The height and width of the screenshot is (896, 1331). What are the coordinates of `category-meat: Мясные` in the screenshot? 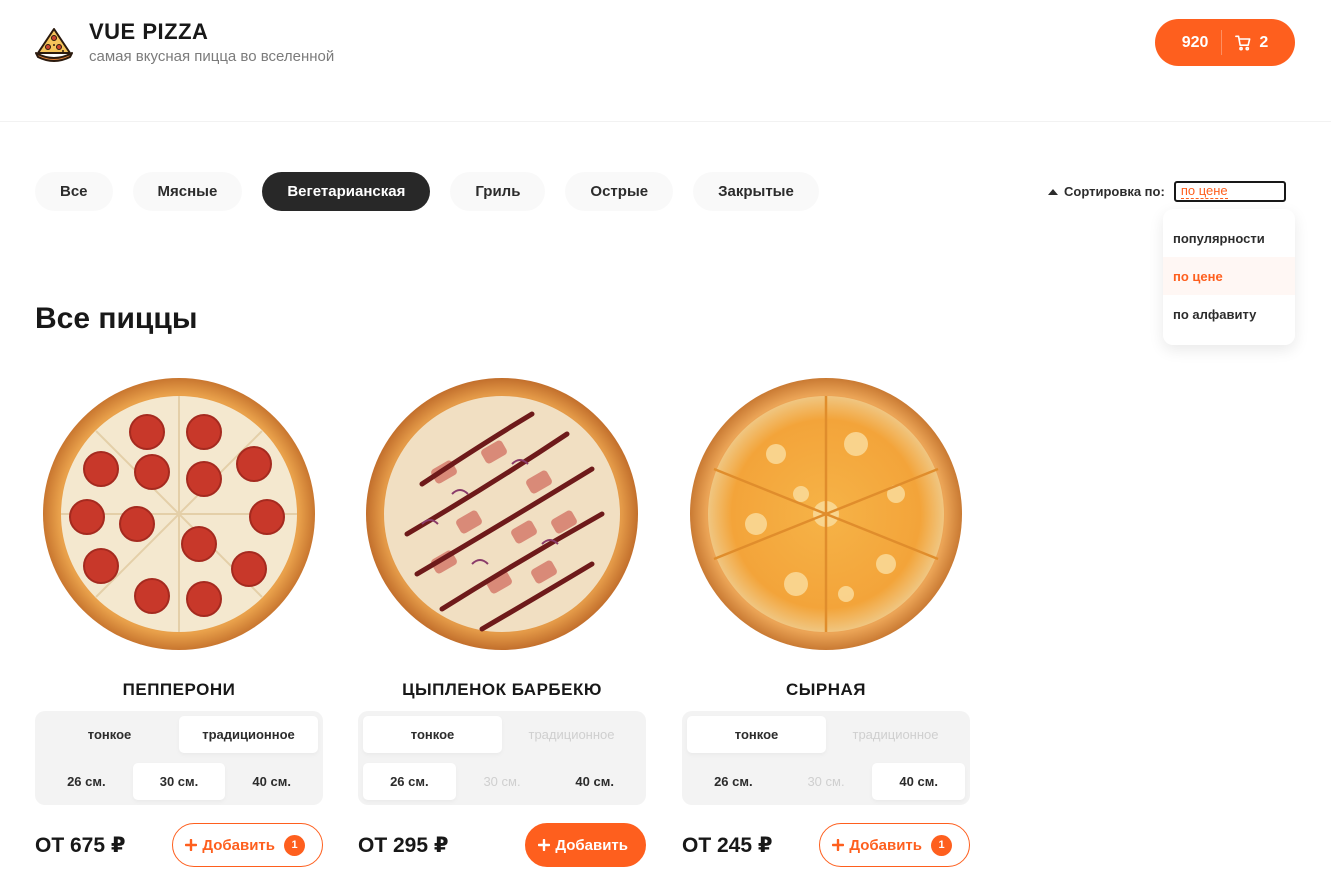 It's located at (187, 191).